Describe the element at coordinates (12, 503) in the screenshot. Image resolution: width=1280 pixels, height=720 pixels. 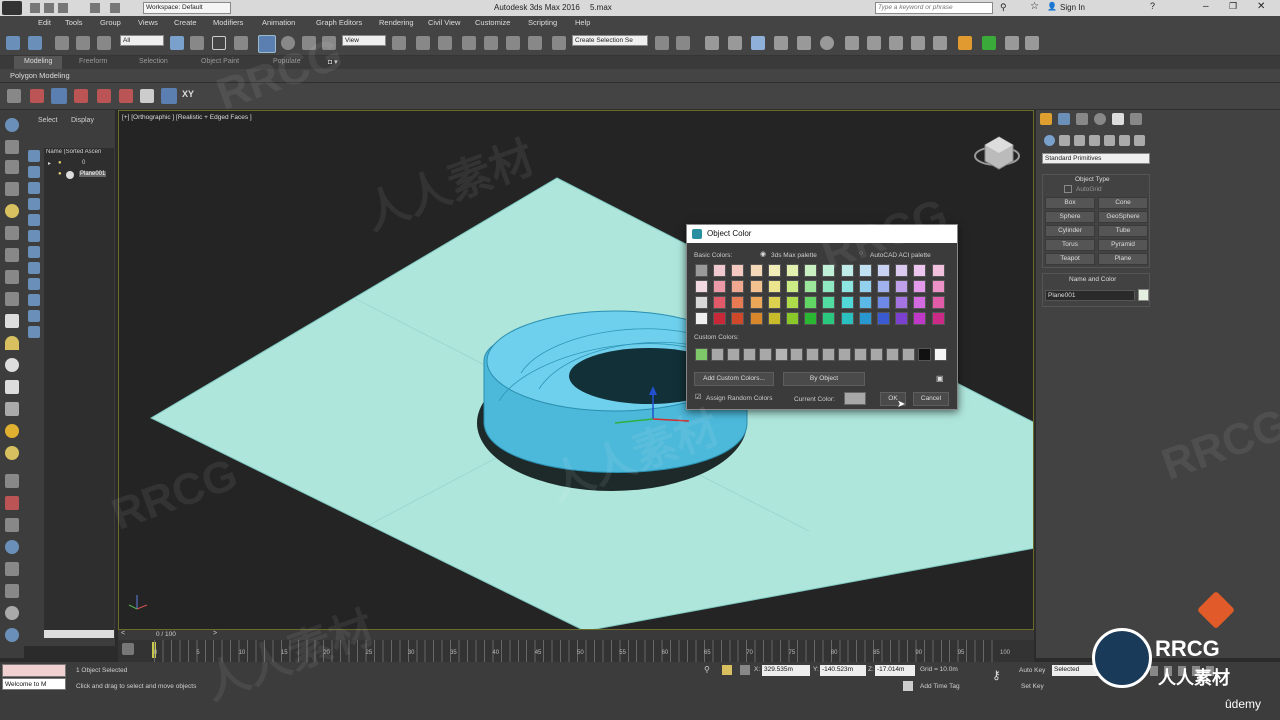
I see `modifier-icon` at that location.